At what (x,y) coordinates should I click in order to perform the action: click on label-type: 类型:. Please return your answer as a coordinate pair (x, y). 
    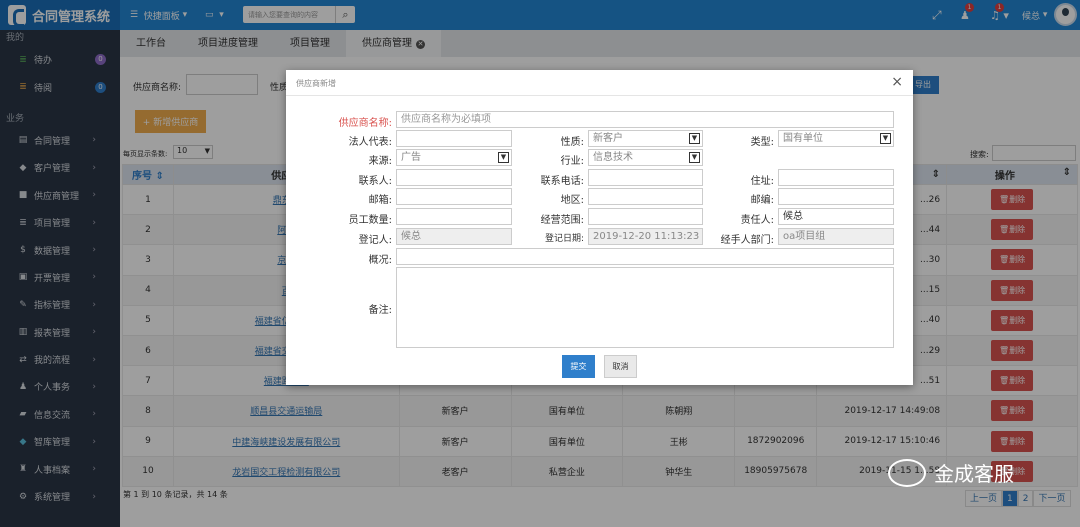
    Looking at the image, I should click on (762, 142).